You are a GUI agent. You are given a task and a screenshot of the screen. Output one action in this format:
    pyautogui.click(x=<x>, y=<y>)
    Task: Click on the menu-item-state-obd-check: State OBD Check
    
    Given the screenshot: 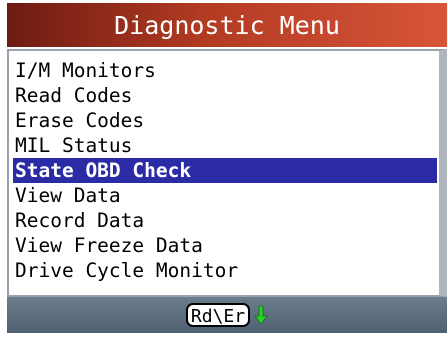 What is the action you would take?
    pyautogui.click(x=225, y=170)
    